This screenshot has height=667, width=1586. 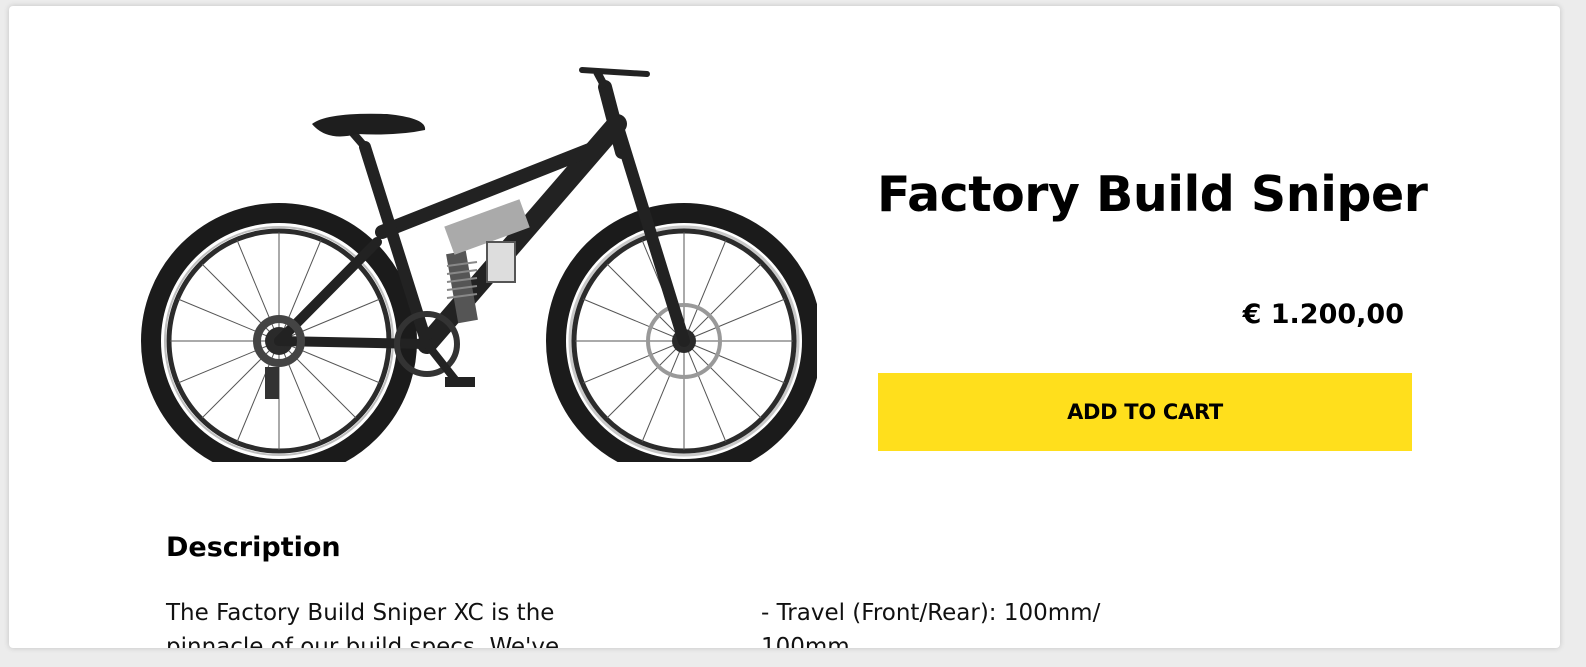 I want to click on product-price: € 1.200,00, so click(x=1323, y=314).